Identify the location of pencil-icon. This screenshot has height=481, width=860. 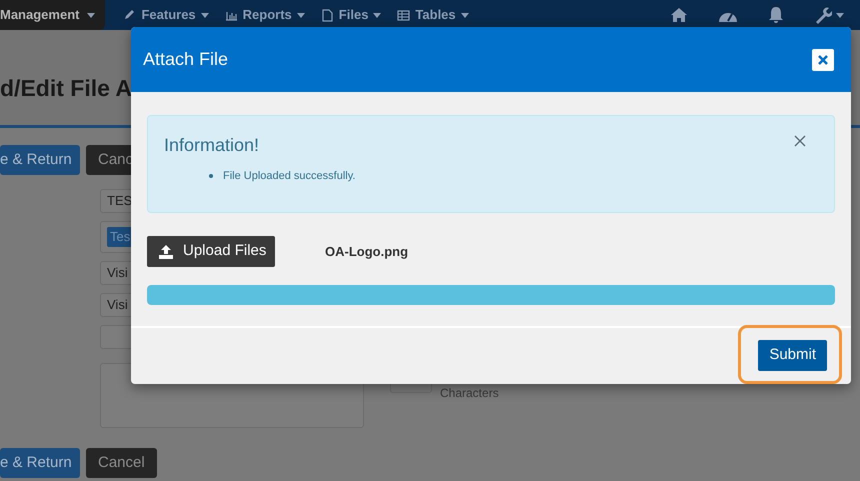
(129, 15).